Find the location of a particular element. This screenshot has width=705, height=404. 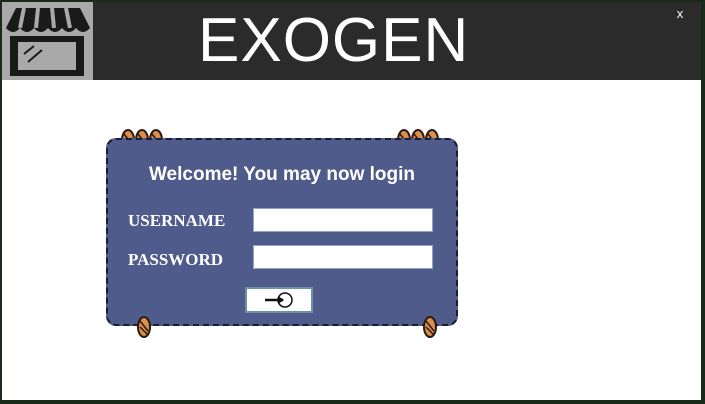

password-input is located at coordinates (343, 257).